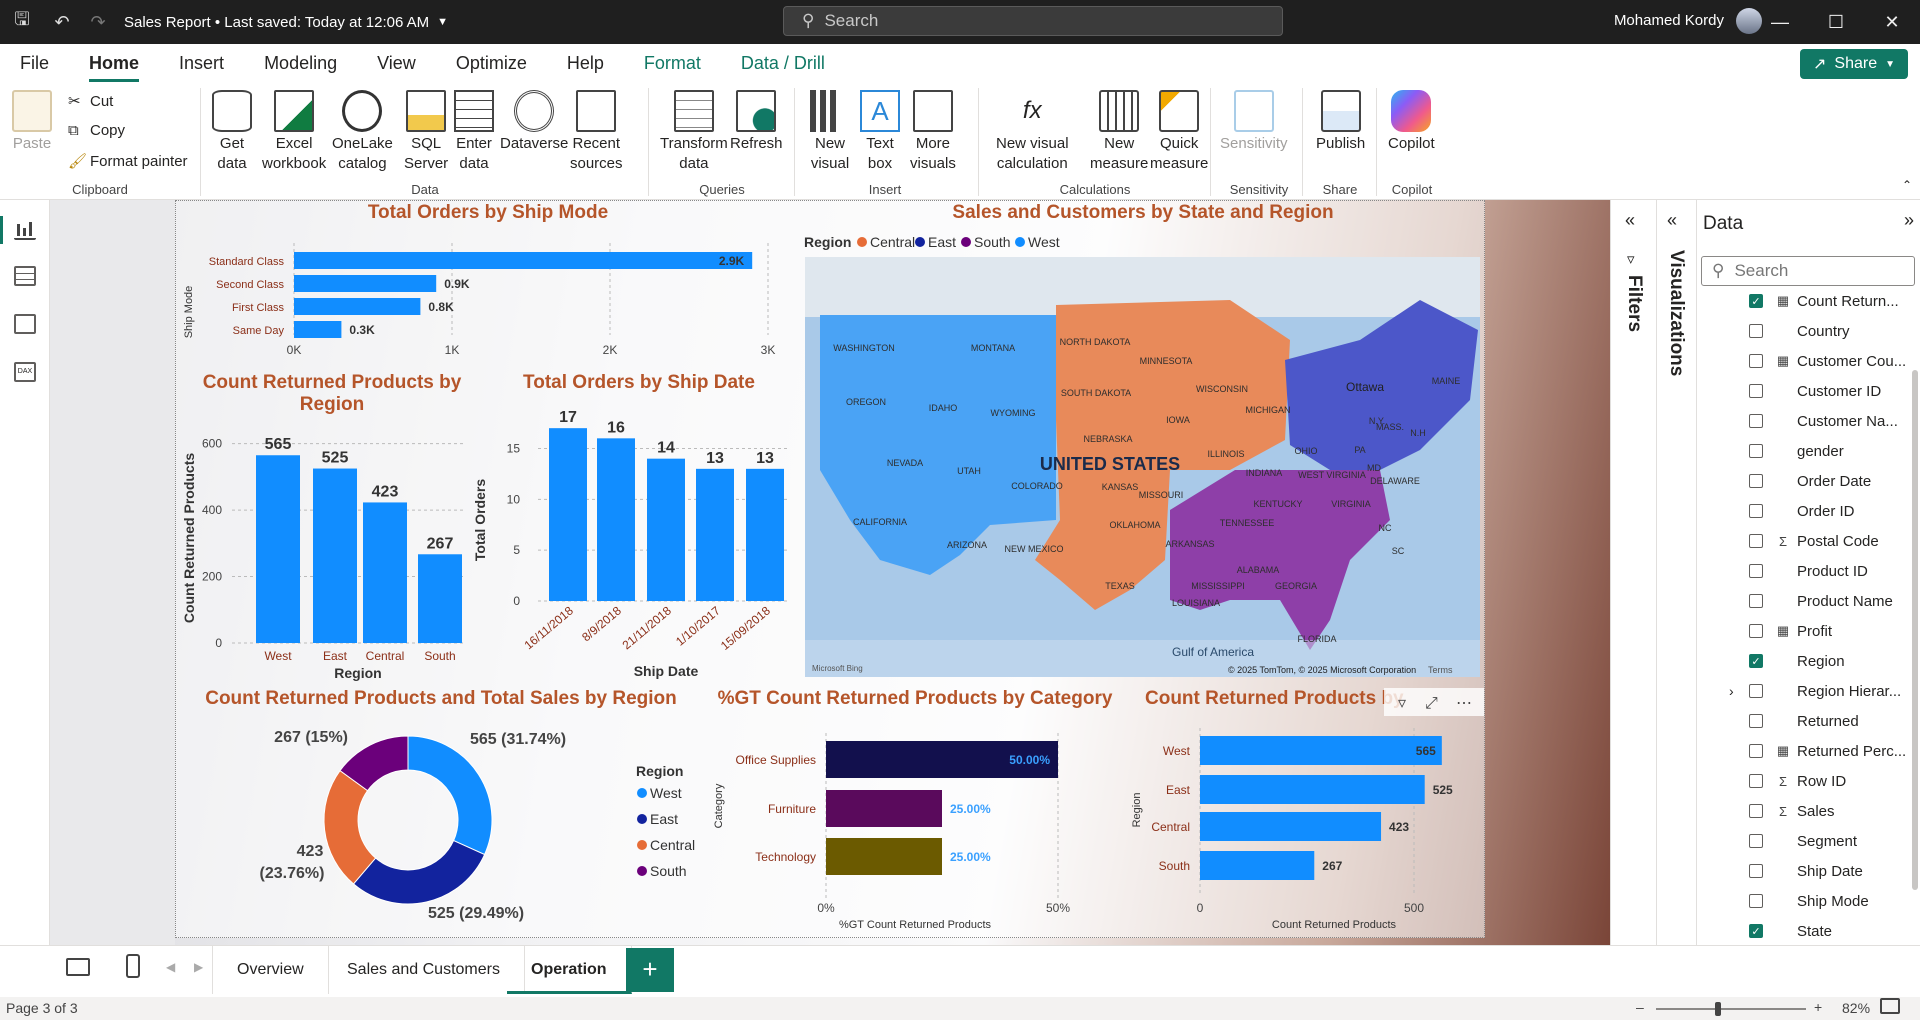 The width and height of the screenshot is (1920, 1020). What do you see at coordinates (1807, 841) in the screenshot?
I see `field-item: Segment` at bounding box center [1807, 841].